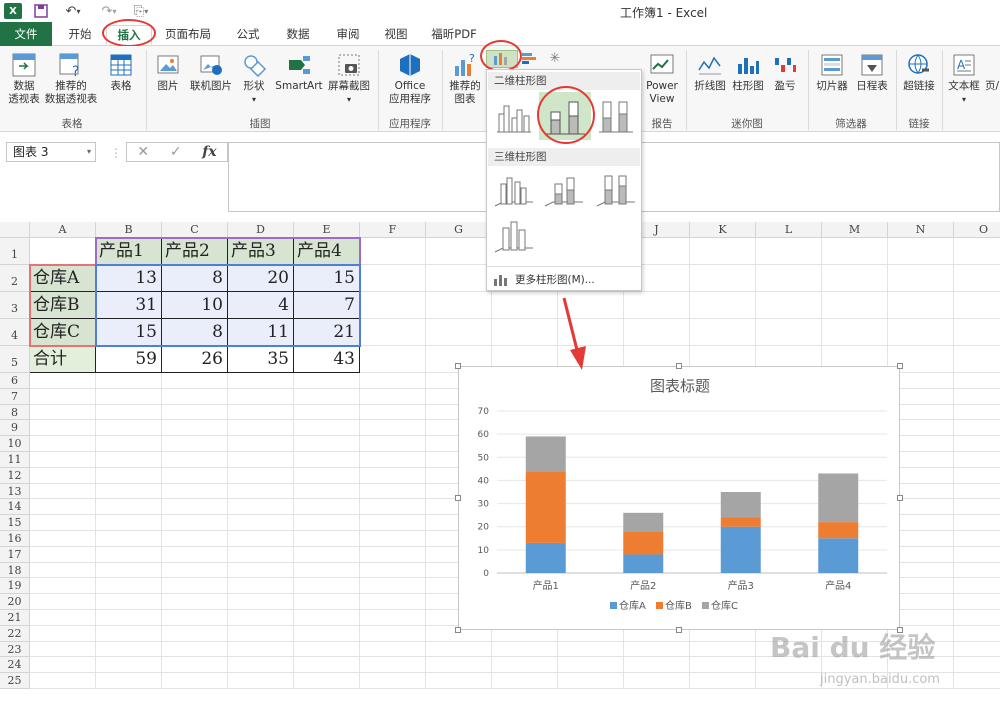  Describe the element at coordinates (15, 475) in the screenshot. I see `row-header: 12` at that location.